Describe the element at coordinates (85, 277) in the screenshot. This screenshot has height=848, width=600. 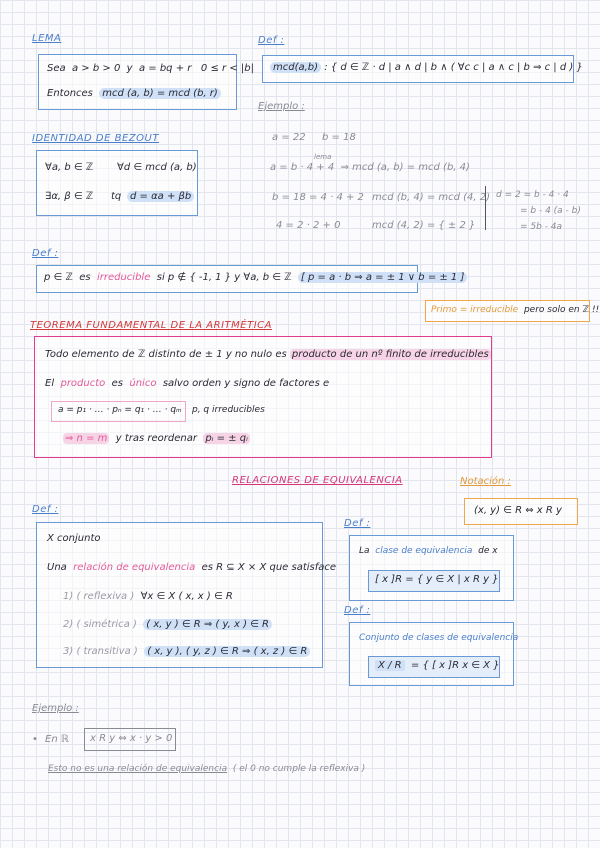
I see `irr-es: es` at that location.